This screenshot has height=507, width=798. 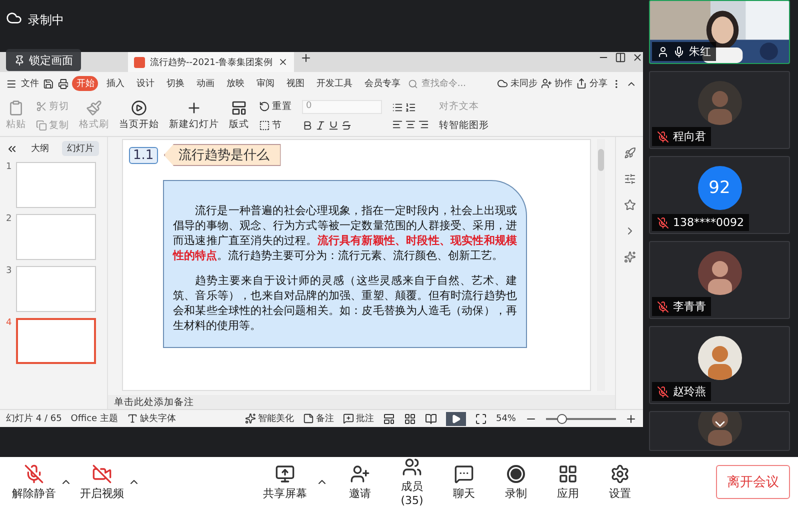 What do you see at coordinates (516, 474) in the screenshot?
I see `record-icon` at bounding box center [516, 474].